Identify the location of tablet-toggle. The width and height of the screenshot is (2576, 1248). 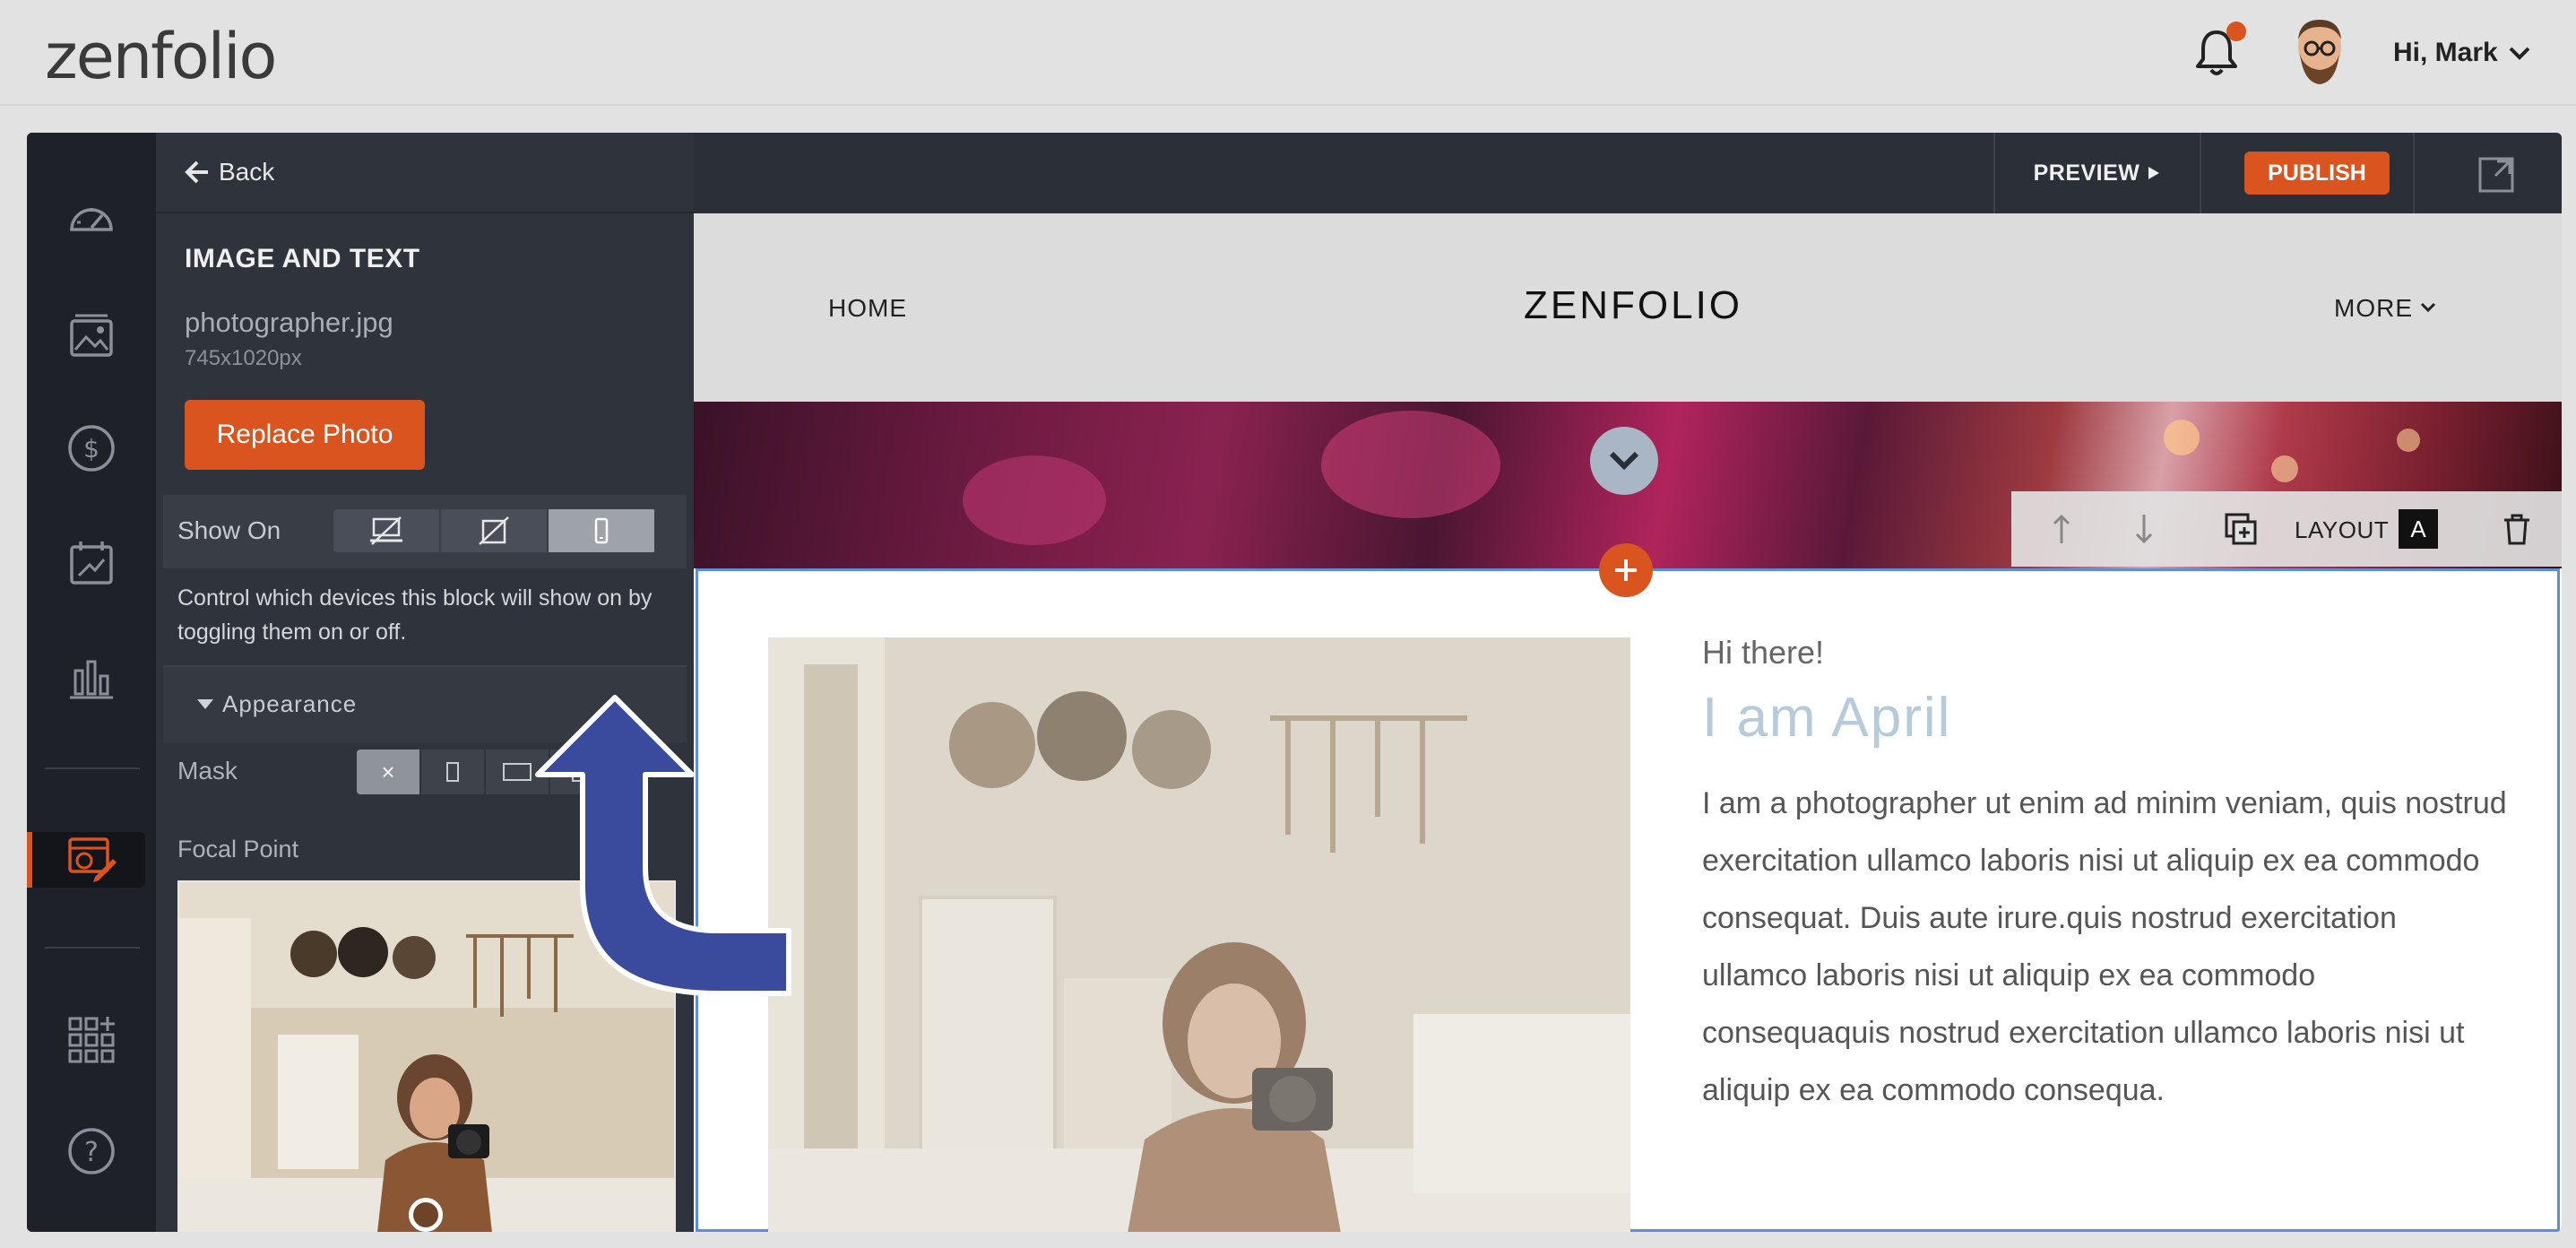
(495, 530).